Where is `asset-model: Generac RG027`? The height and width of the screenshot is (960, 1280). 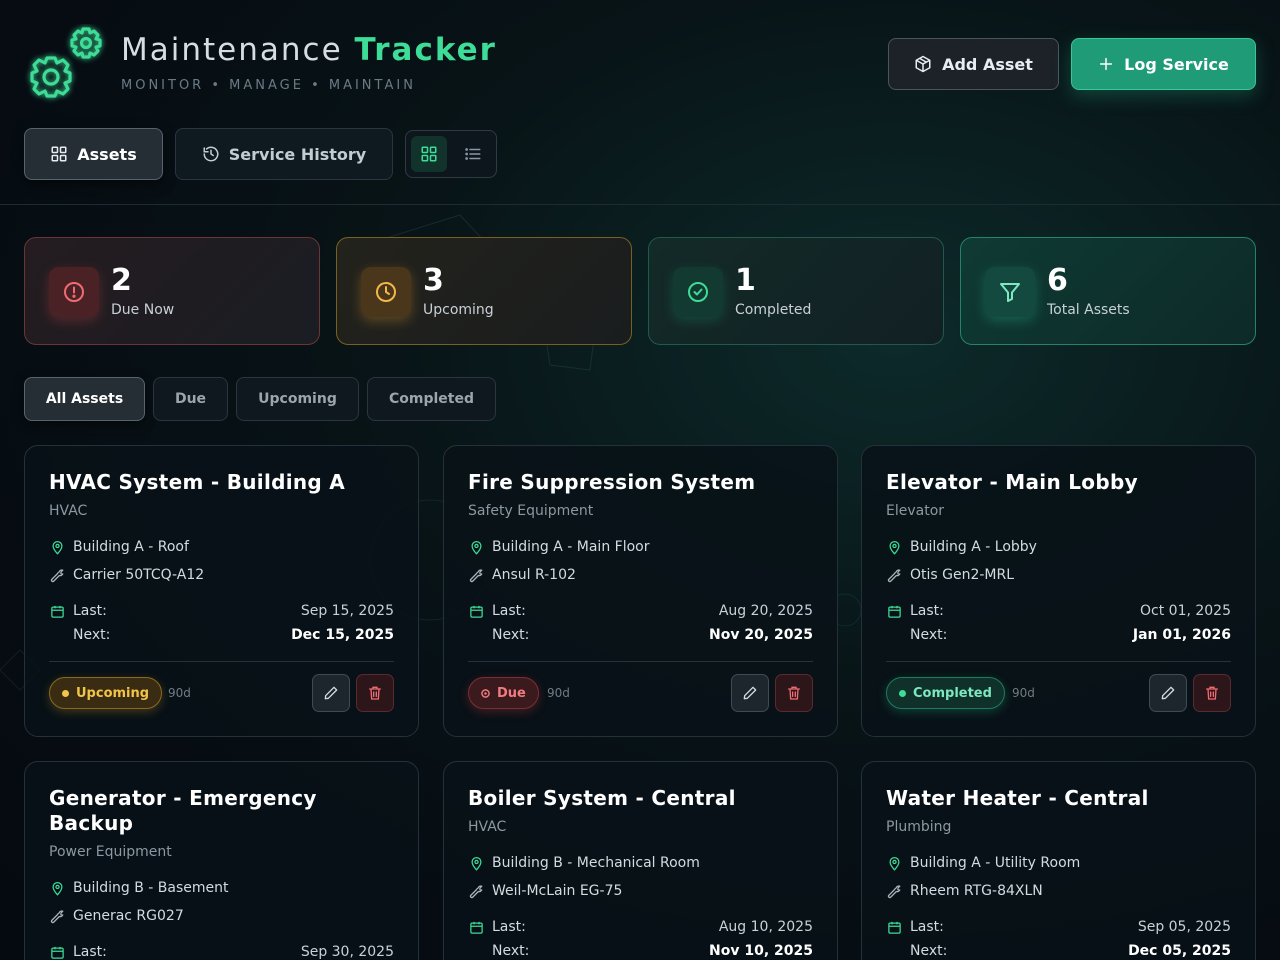
asset-model: Generac RG027 is located at coordinates (128, 916).